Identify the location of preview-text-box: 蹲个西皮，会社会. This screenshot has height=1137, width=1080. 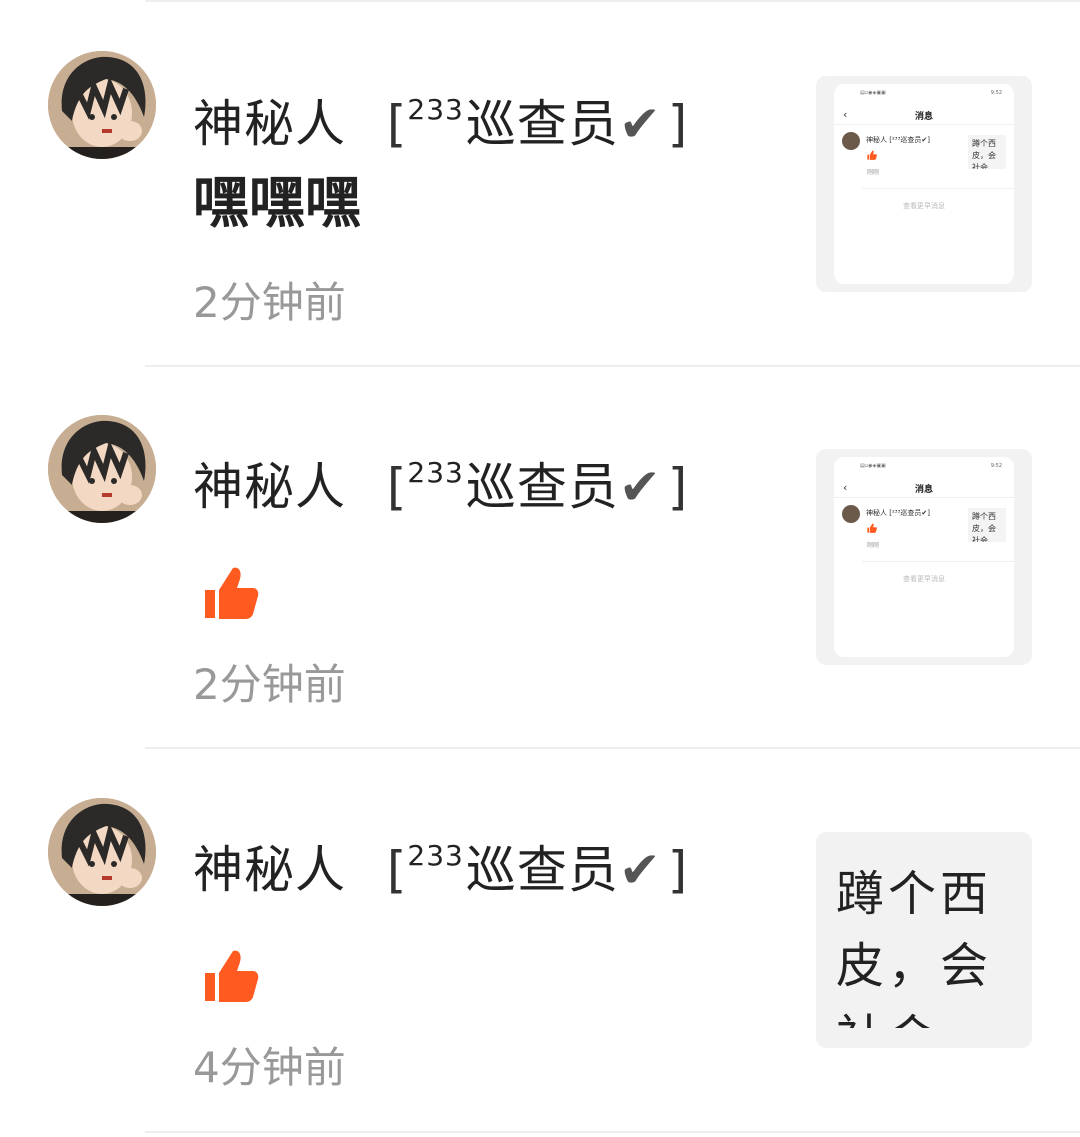
(924, 940).